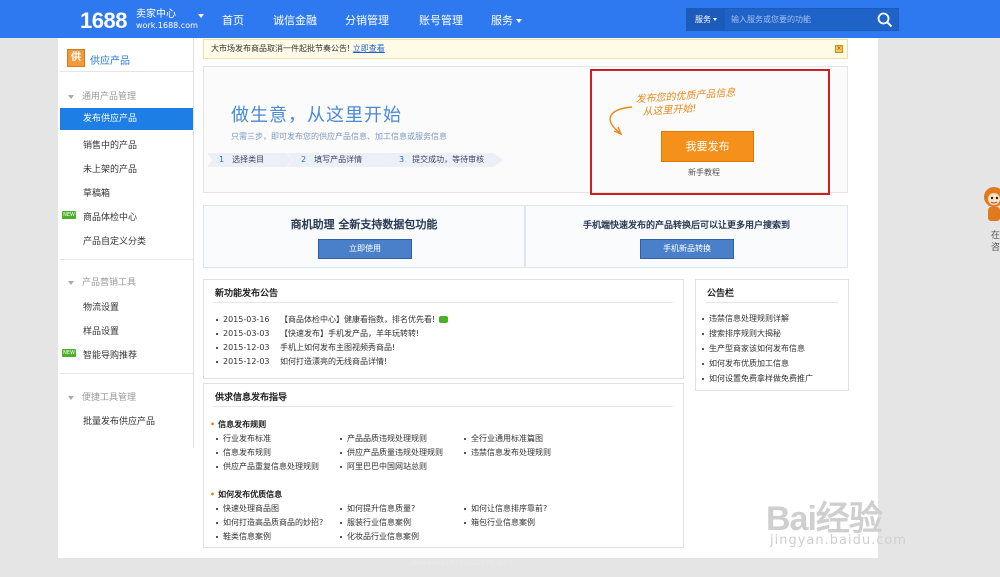  Describe the element at coordinates (305, 347) in the screenshot. I see `announcement-item: 2015-12-03 手机上如何发布主图视频秀商品!` at that location.